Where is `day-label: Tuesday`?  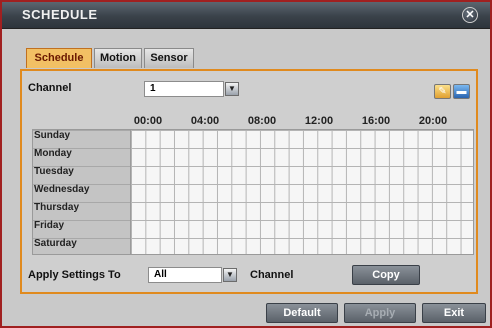 day-label: Tuesday is located at coordinates (54, 171).